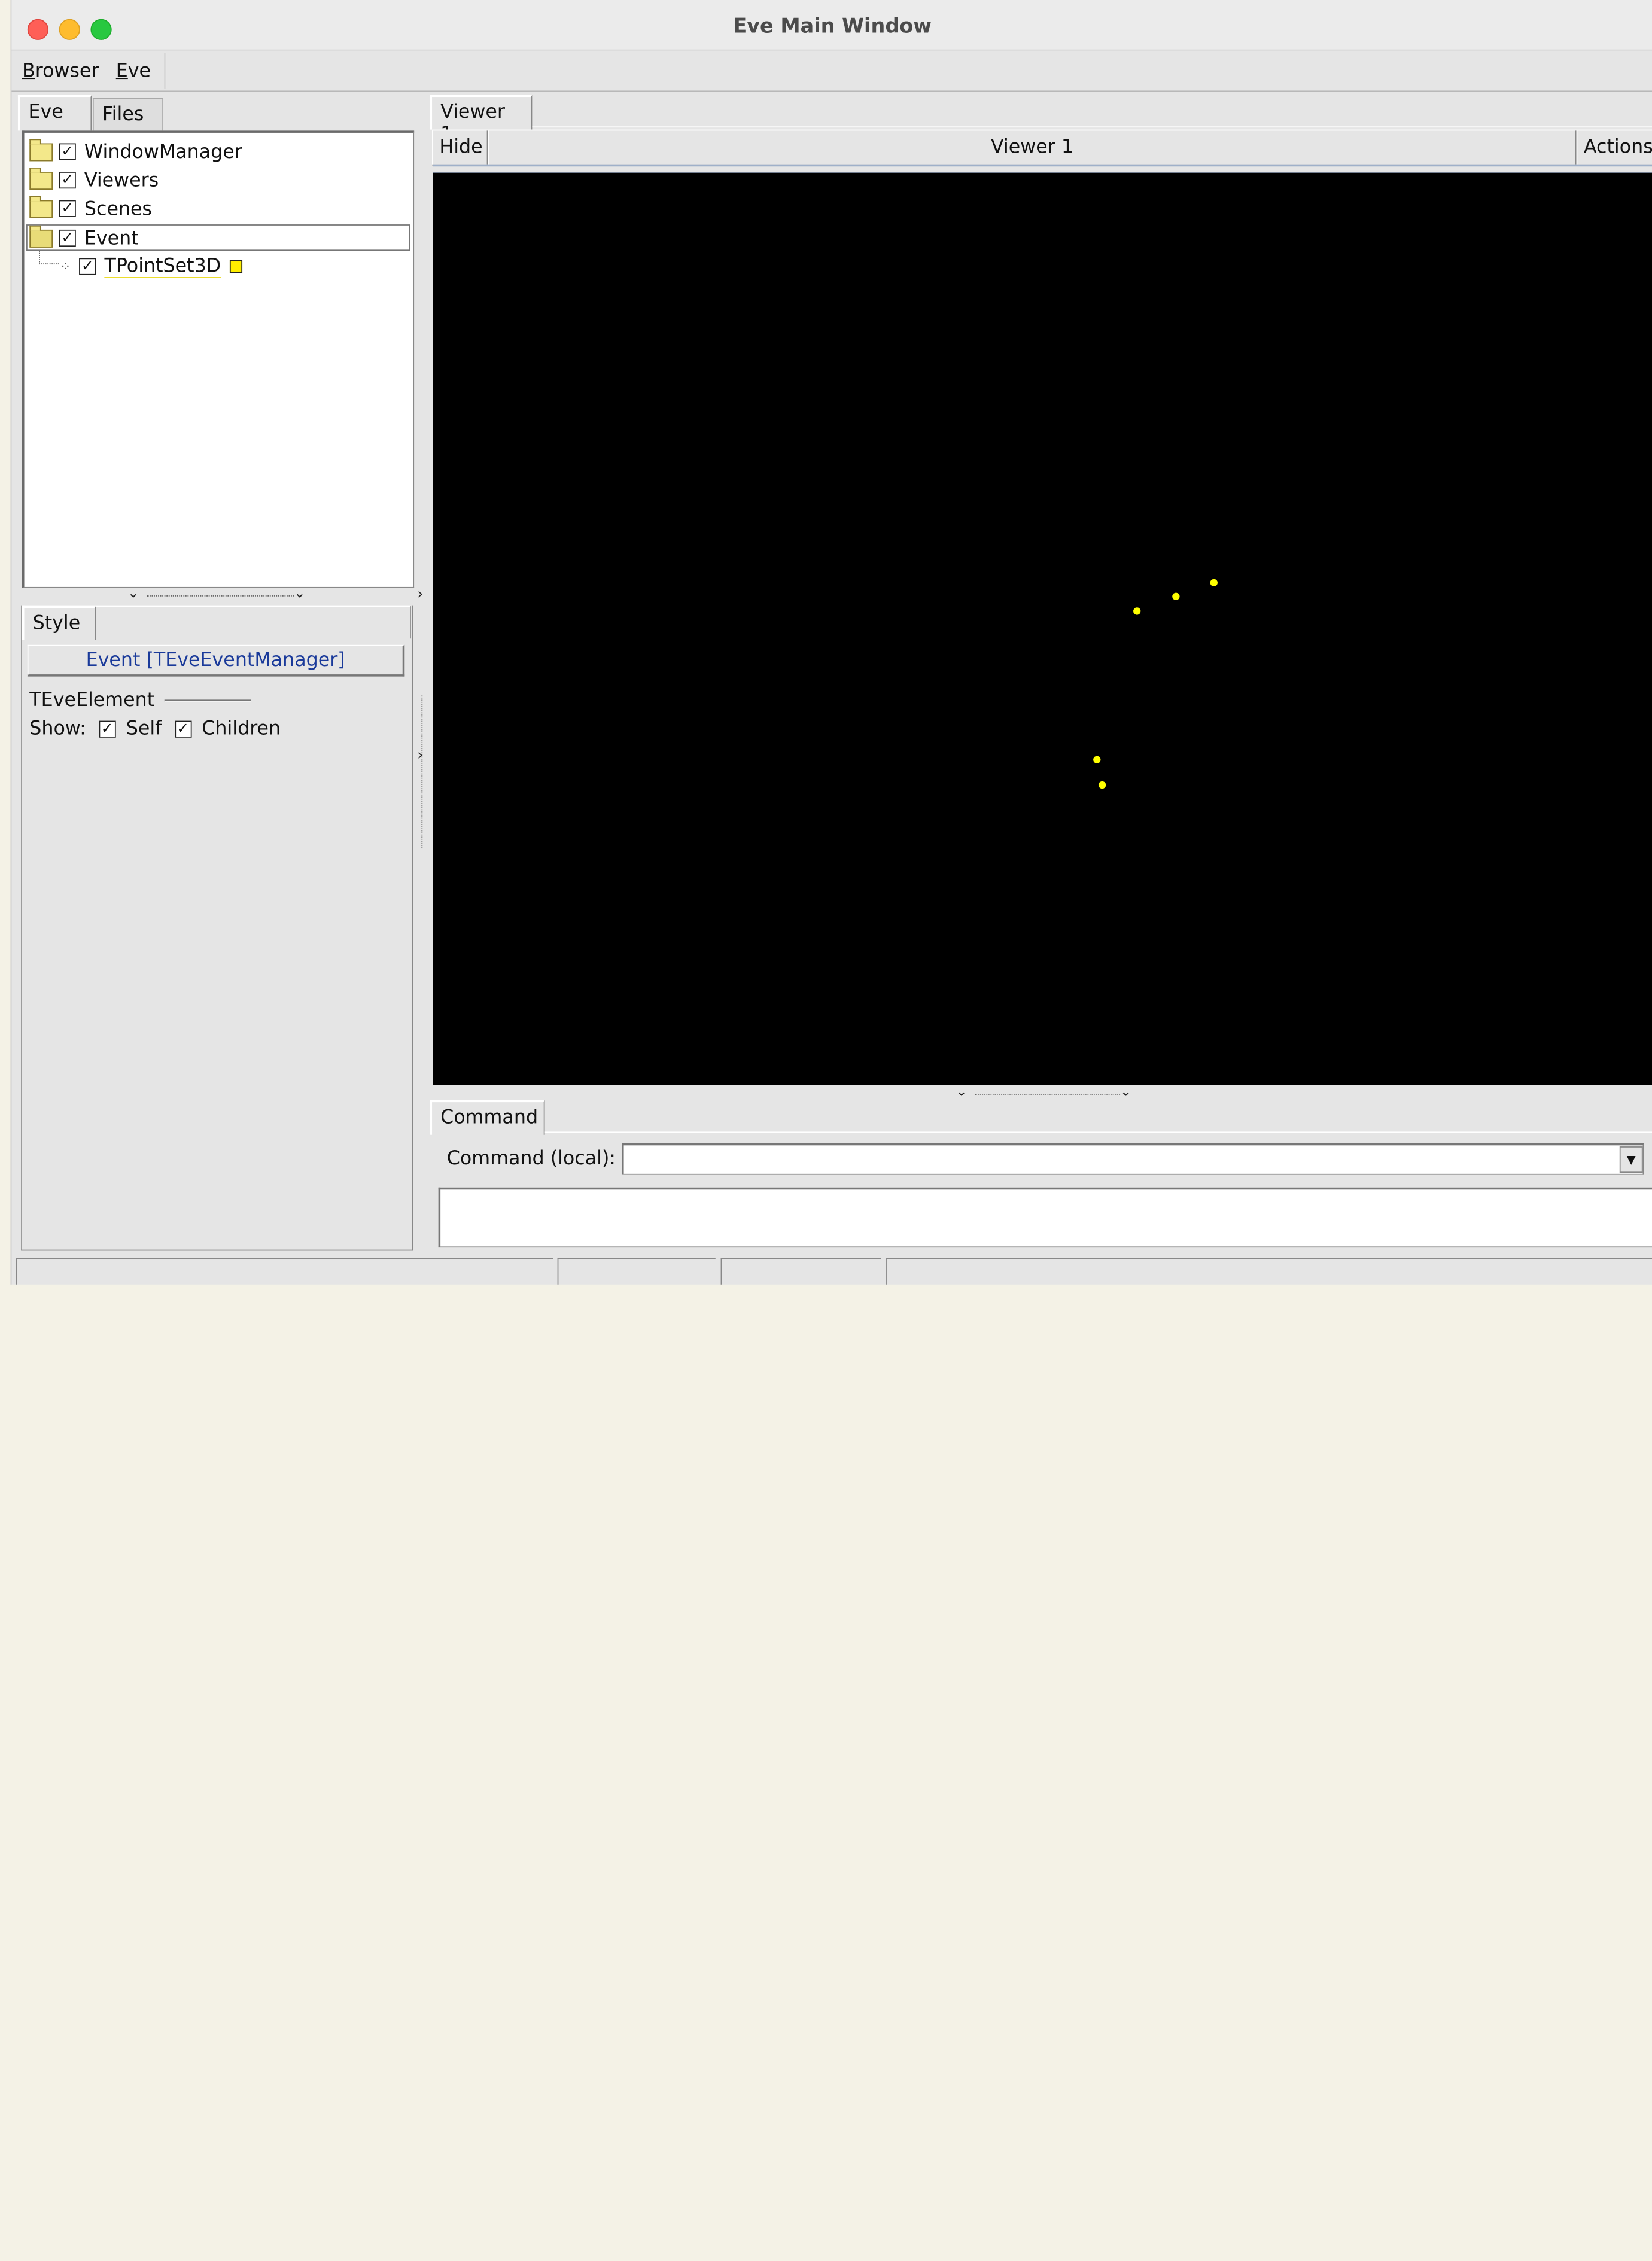 Image resolution: width=1652 pixels, height=2261 pixels. I want to click on self-checkbox: ✓, so click(107, 729).